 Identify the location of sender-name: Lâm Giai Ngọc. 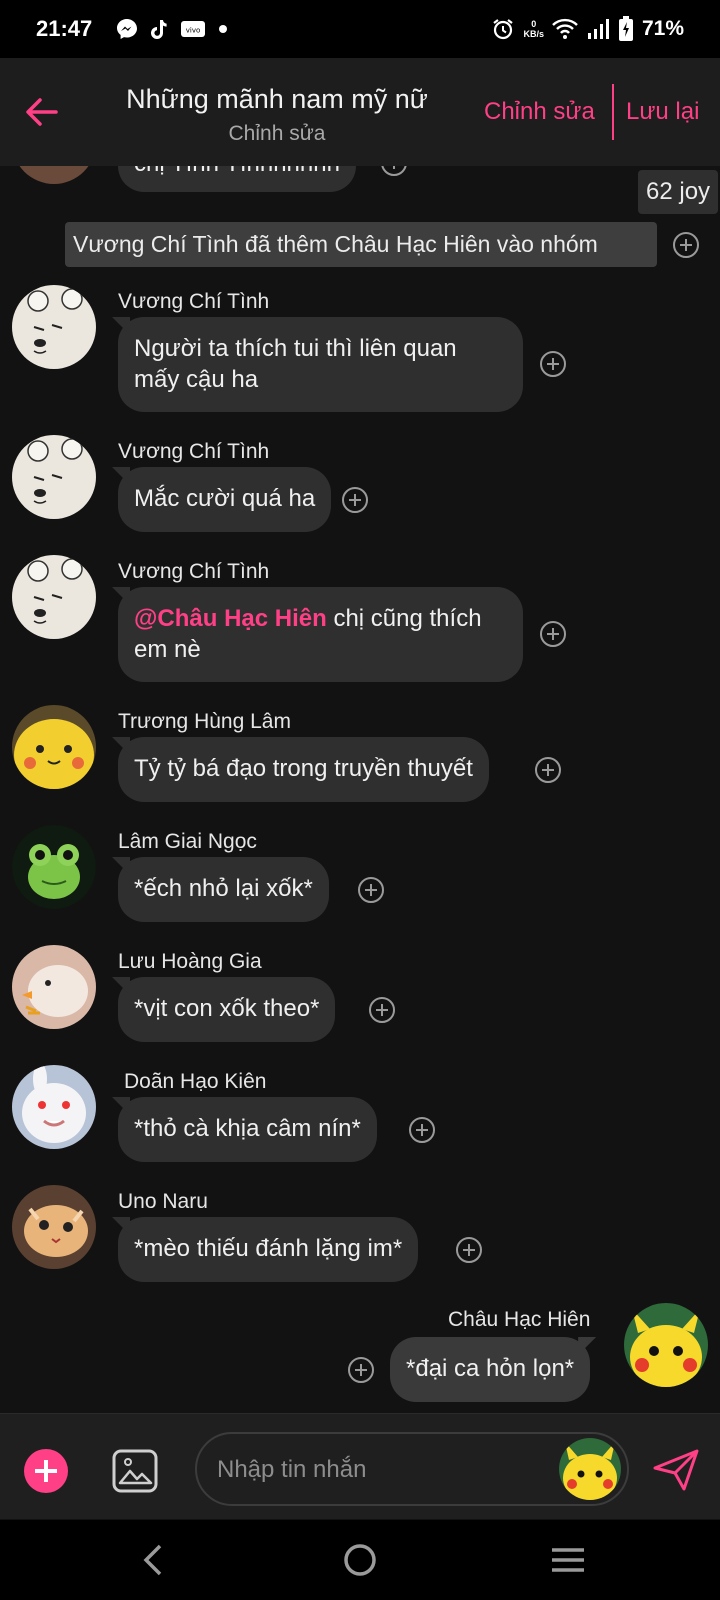
(187, 841).